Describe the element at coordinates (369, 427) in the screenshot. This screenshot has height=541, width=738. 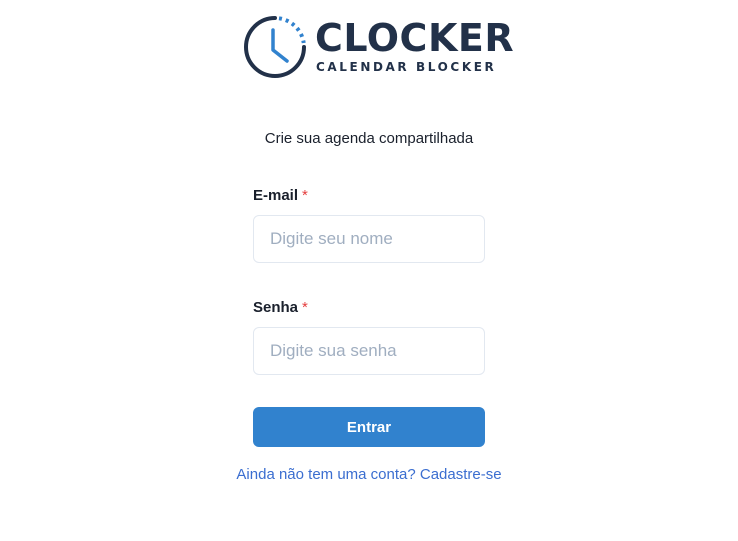
I see `login-button: Entrar` at that location.